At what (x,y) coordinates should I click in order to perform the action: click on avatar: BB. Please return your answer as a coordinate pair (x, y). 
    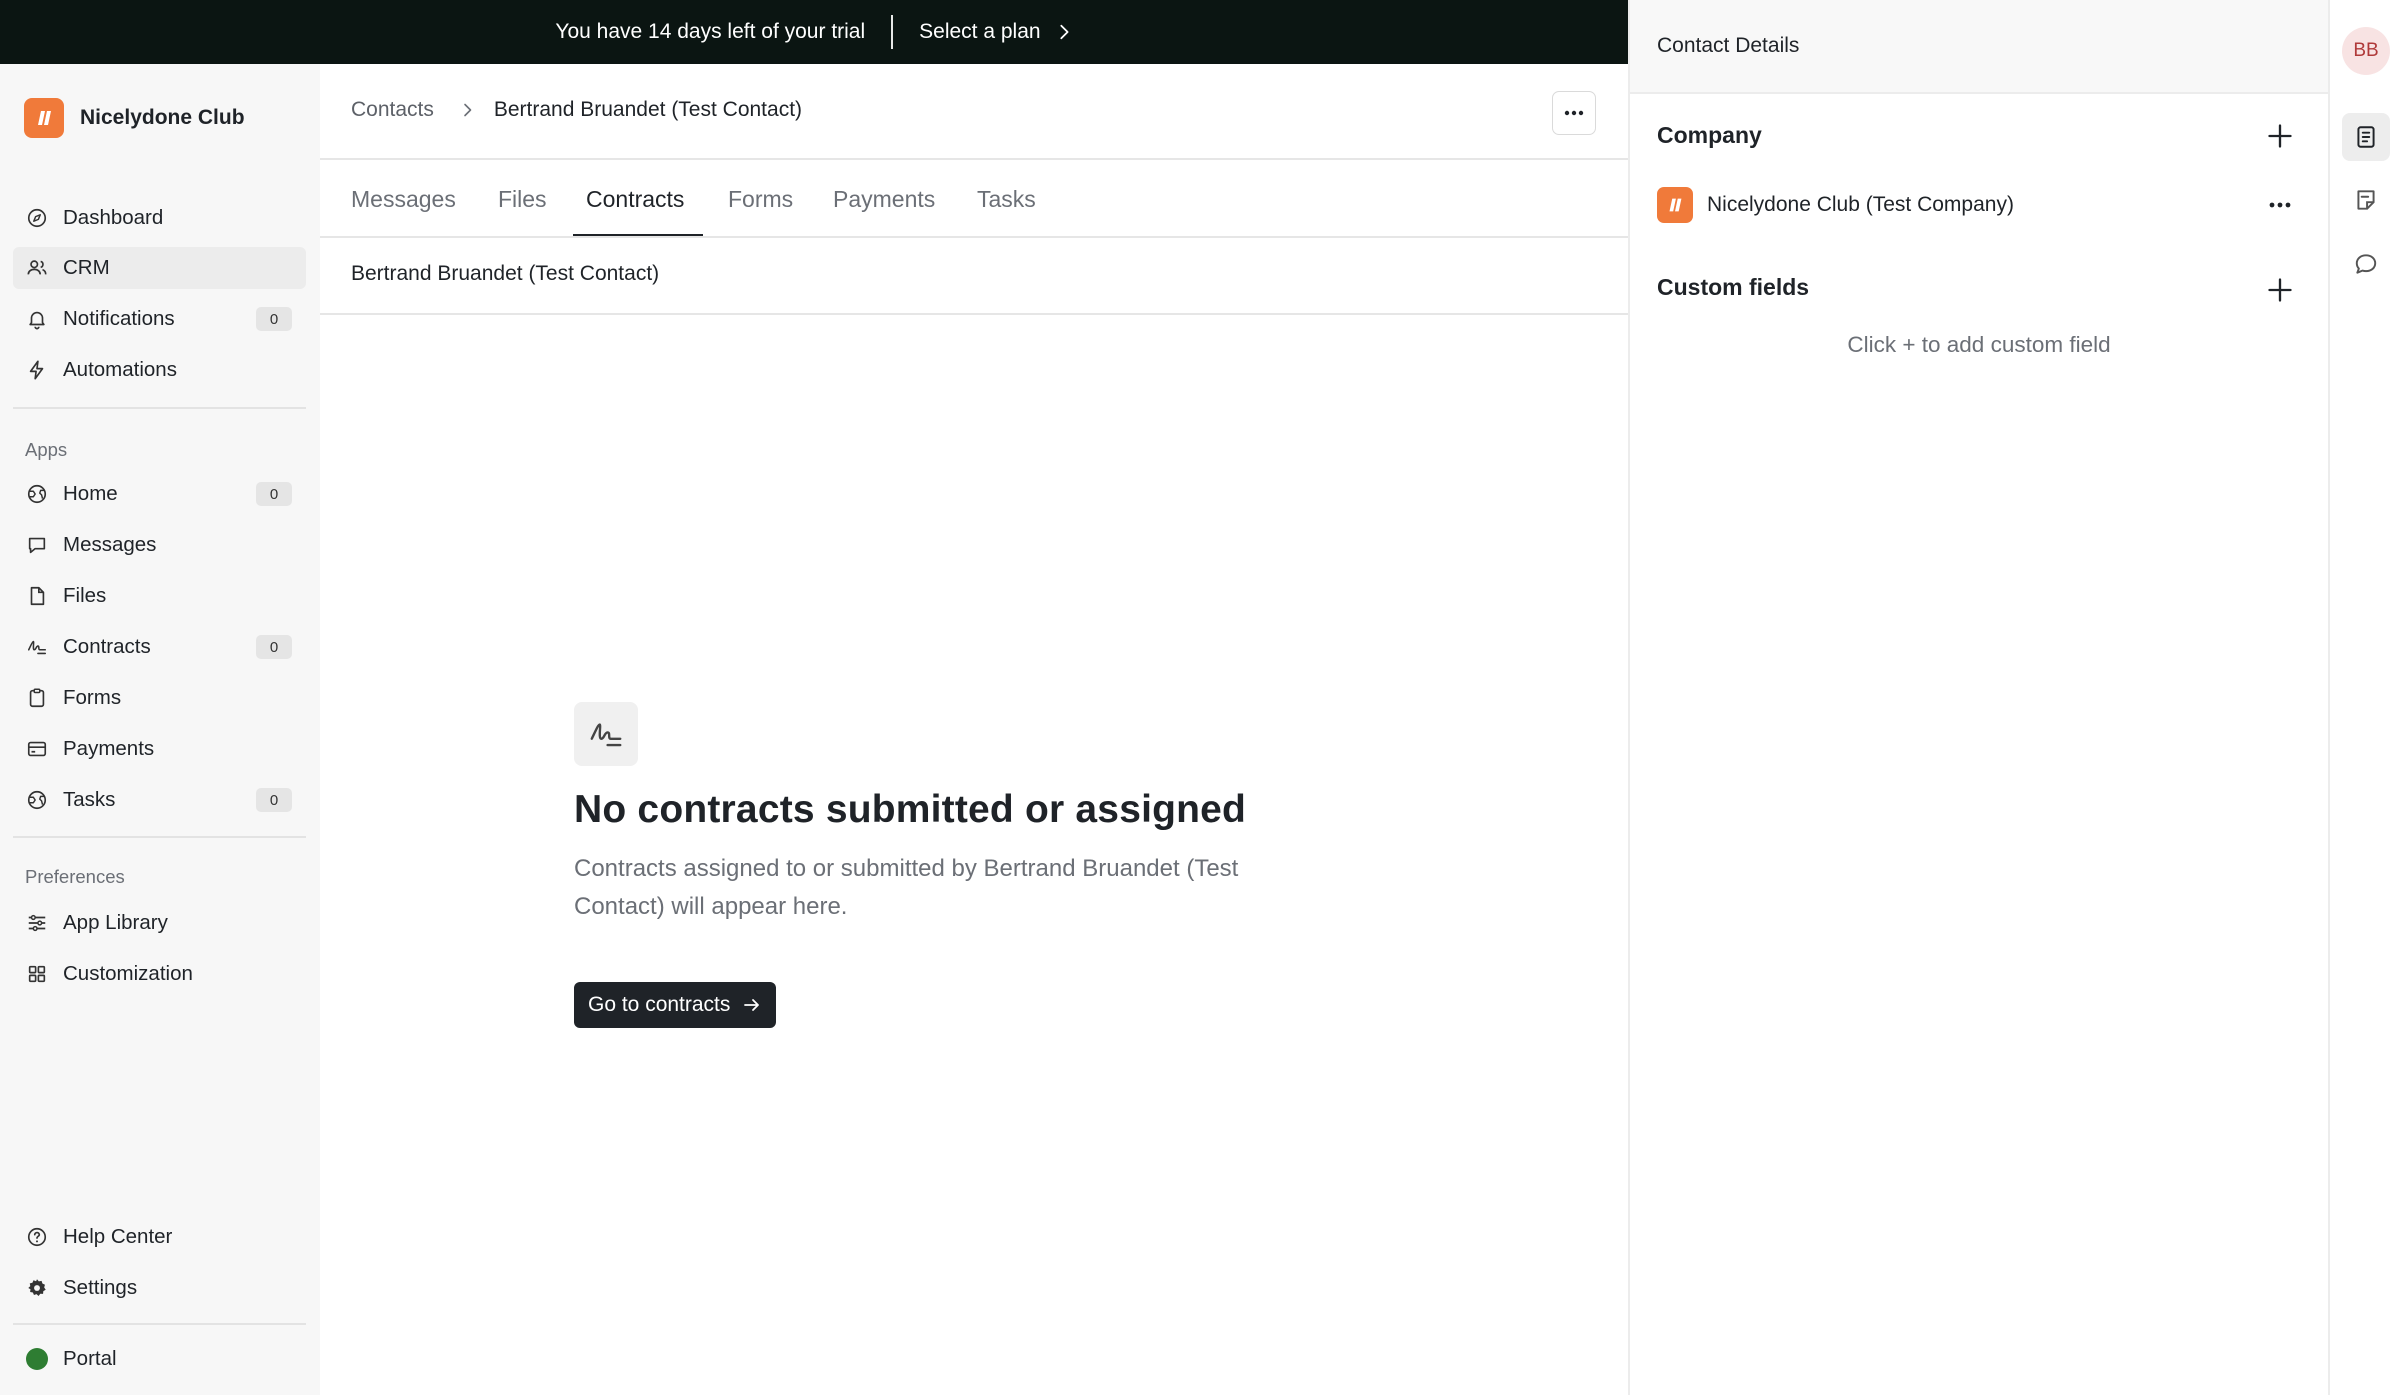
    Looking at the image, I should click on (2366, 51).